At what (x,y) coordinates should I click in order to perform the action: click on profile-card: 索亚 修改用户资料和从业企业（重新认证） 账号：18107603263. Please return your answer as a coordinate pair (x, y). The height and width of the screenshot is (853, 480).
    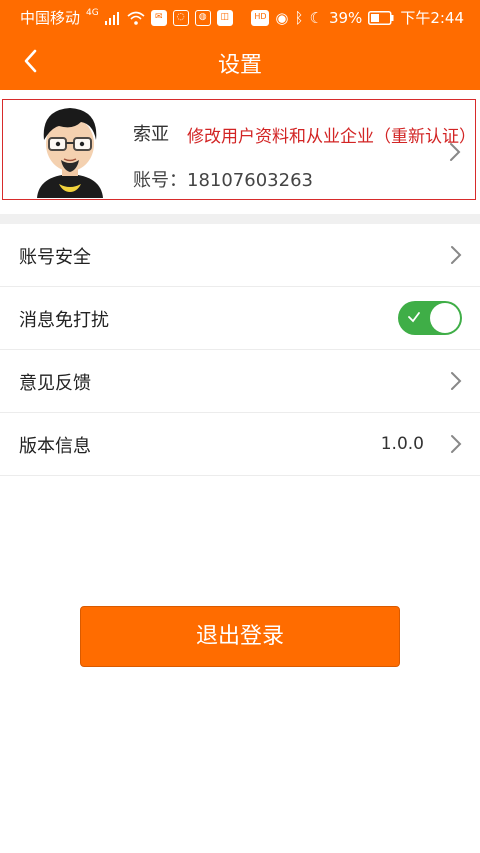
    Looking at the image, I should click on (239, 149).